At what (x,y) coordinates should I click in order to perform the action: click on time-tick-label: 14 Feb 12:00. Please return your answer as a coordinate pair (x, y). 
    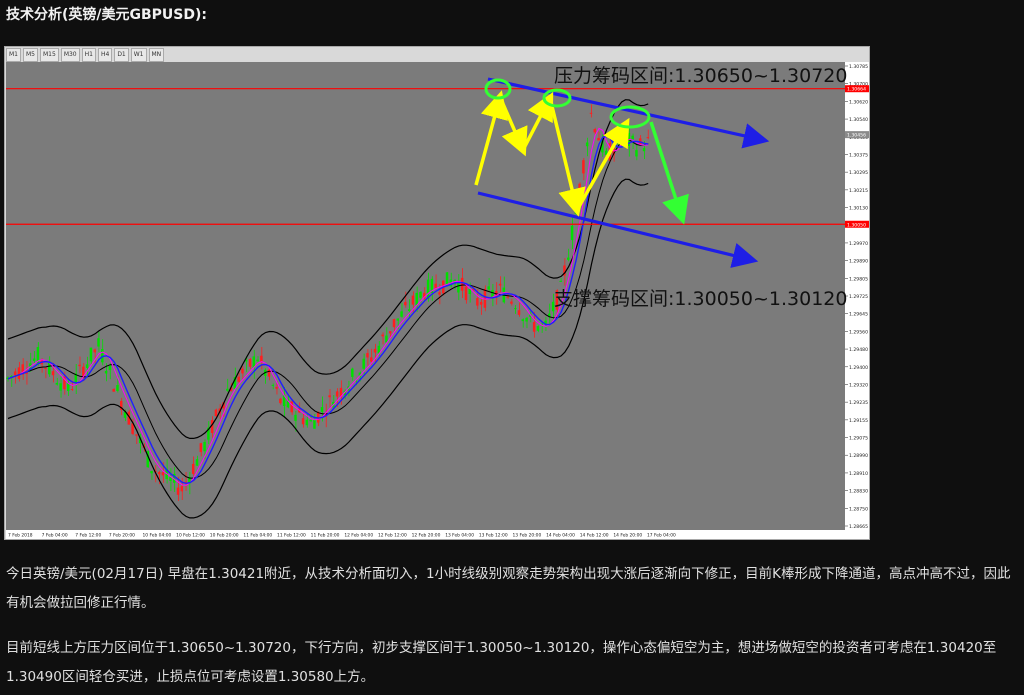
    Looking at the image, I should click on (594, 536).